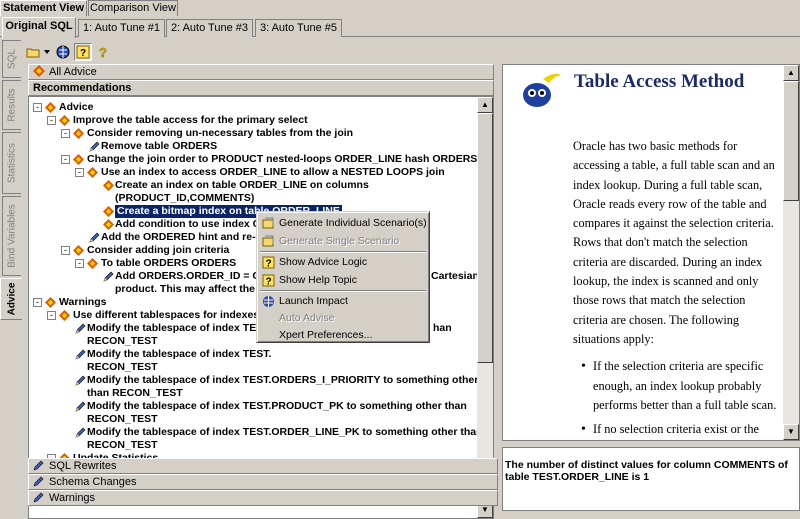 This screenshot has height=519, width=800. Describe the element at coordinates (11, 299) in the screenshot. I see `side-tab-advice: Advice` at that location.